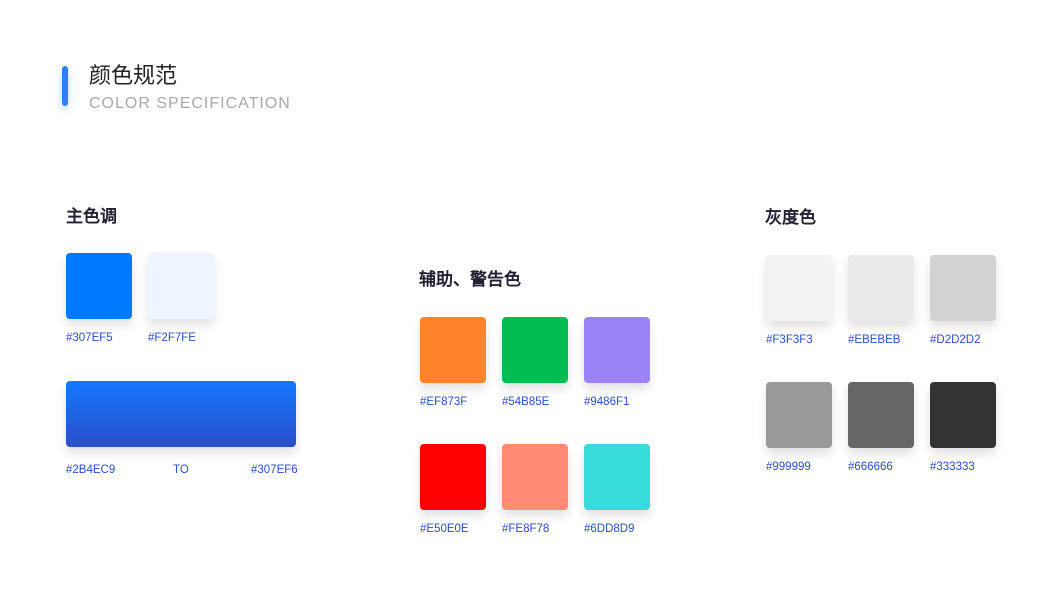  I want to click on swatch-green, so click(535, 350).